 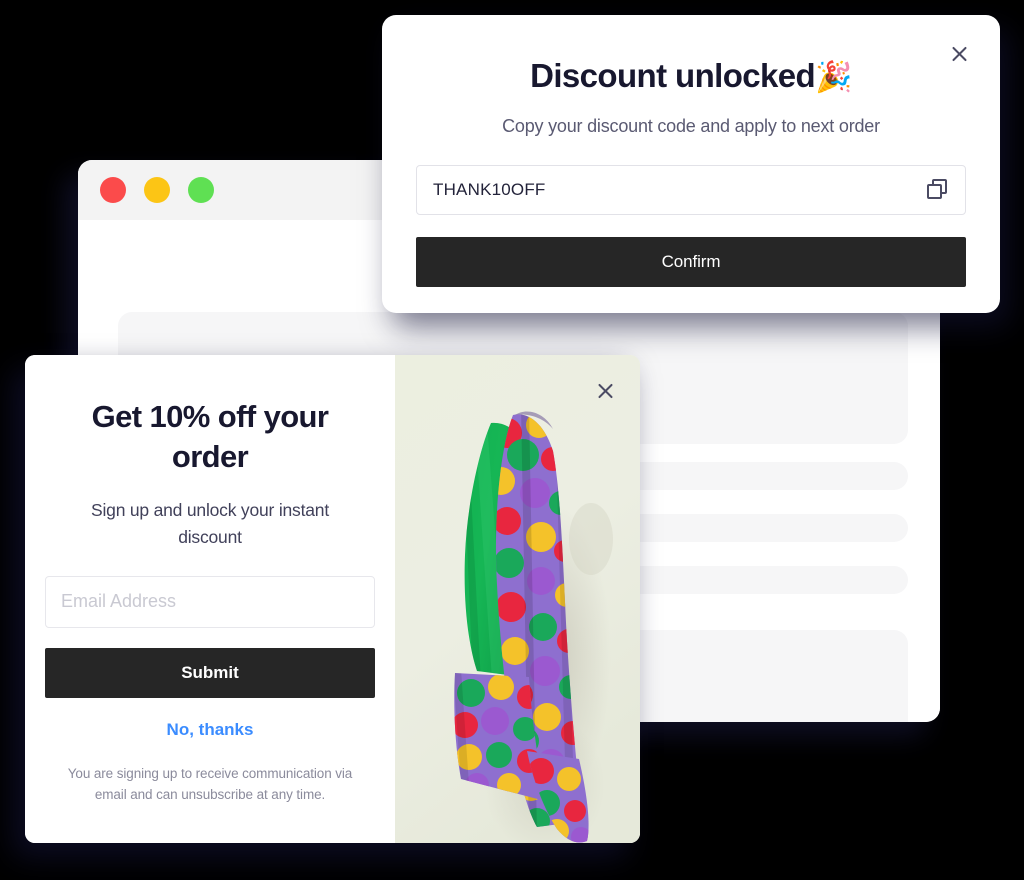 I want to click on discount-modal-close-button, so click(x=959, y=53).